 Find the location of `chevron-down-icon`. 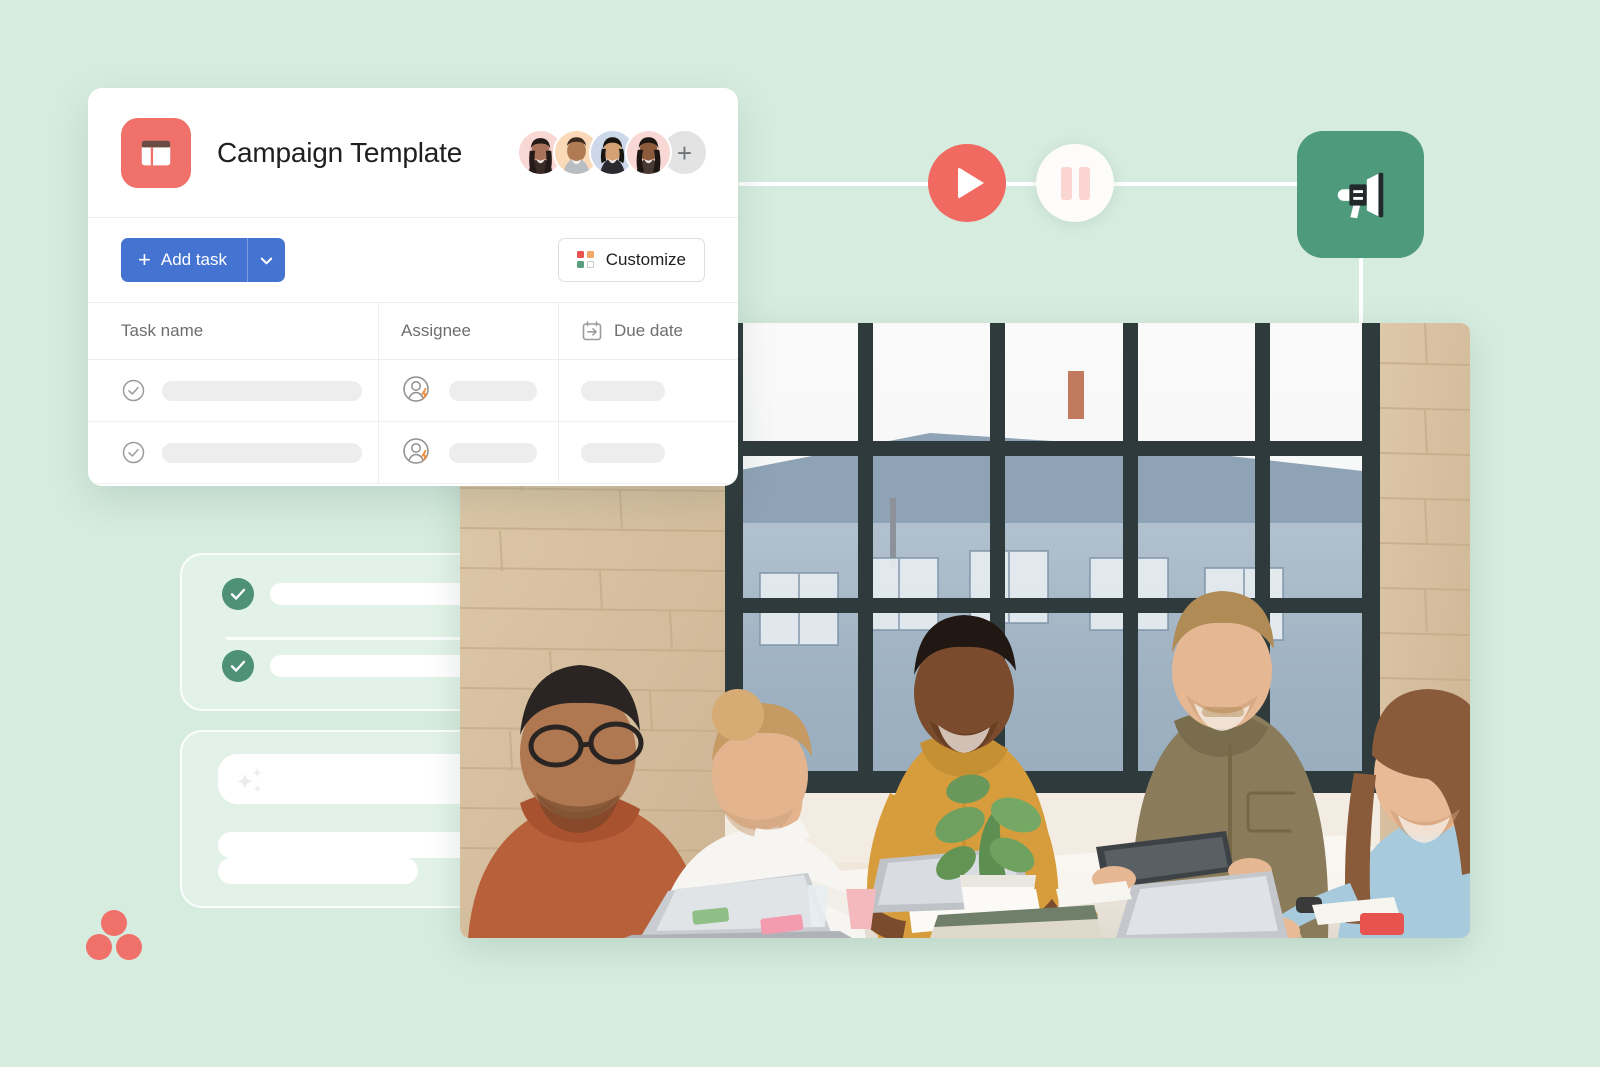

chevron-down-icon is located at coordinates (266, 260).